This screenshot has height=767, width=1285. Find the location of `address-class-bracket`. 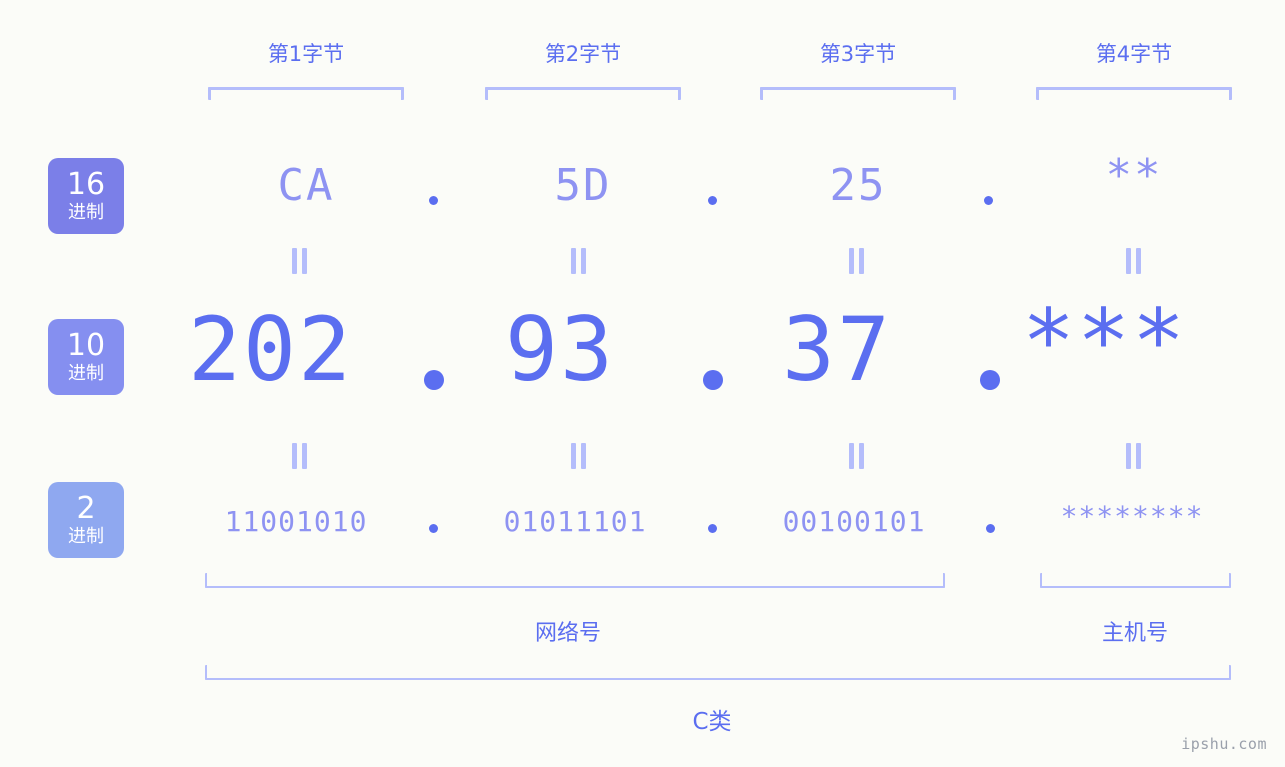

address-class-bracket is located at coordinates (718, 672).